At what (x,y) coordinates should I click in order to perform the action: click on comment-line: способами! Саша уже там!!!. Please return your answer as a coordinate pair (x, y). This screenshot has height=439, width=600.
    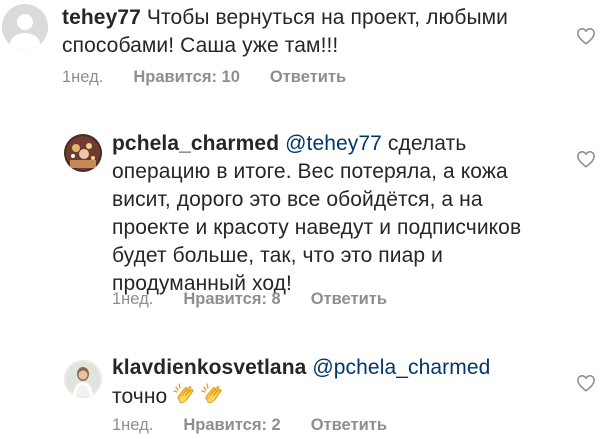
    Looking at the image, I should click on (200, 45).